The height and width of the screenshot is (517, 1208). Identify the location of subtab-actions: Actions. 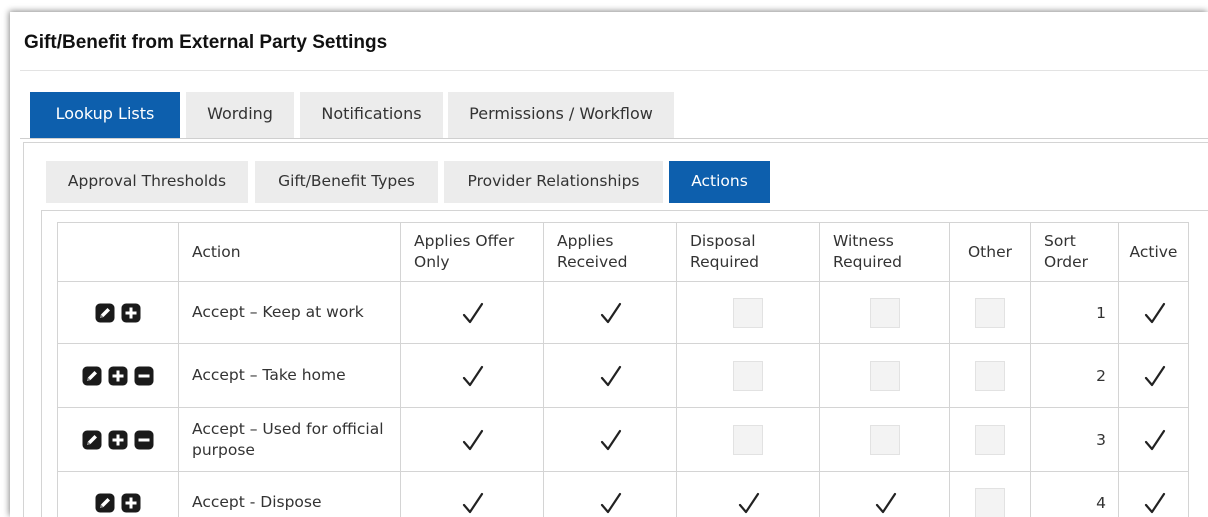
(719, 182).